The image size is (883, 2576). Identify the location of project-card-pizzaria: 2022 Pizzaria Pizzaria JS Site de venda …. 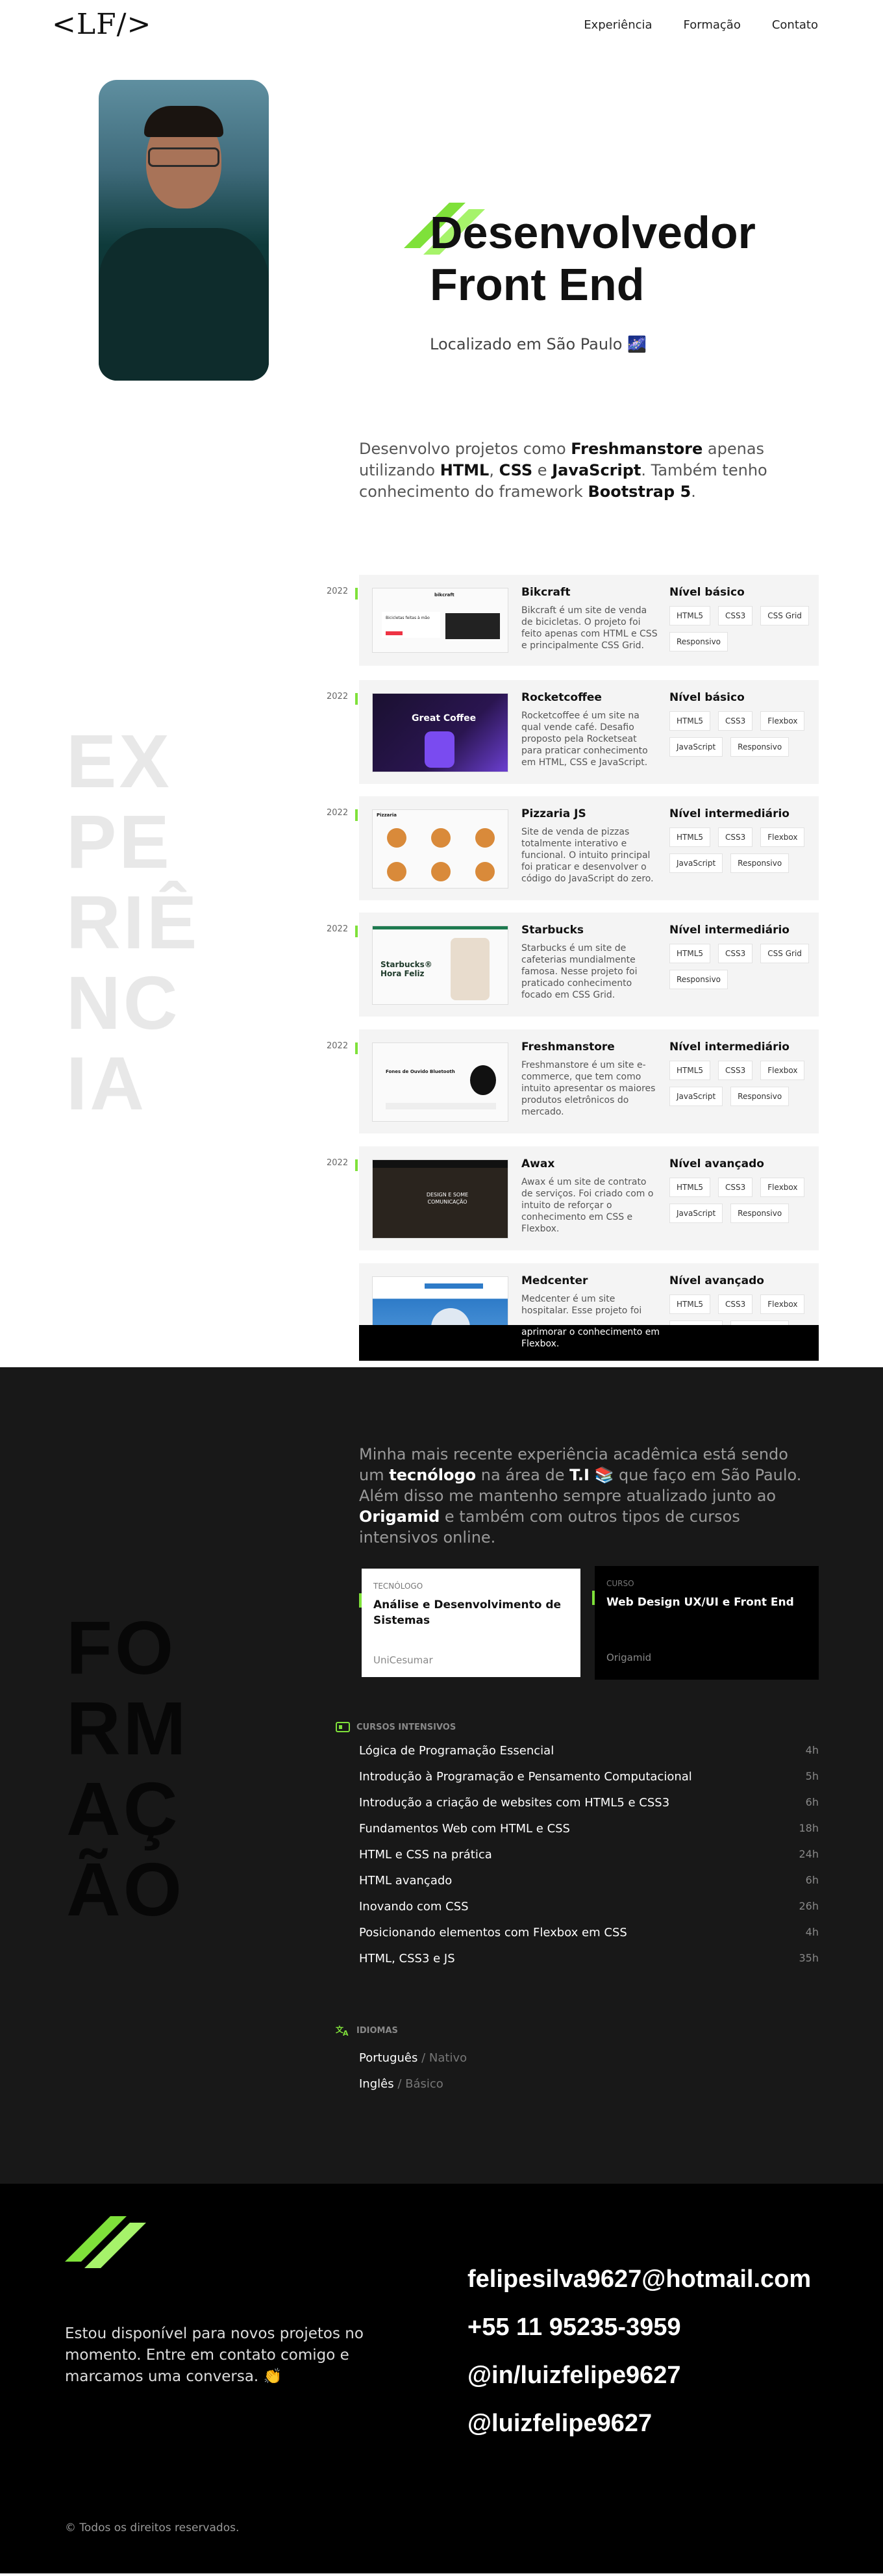
(573, 848).